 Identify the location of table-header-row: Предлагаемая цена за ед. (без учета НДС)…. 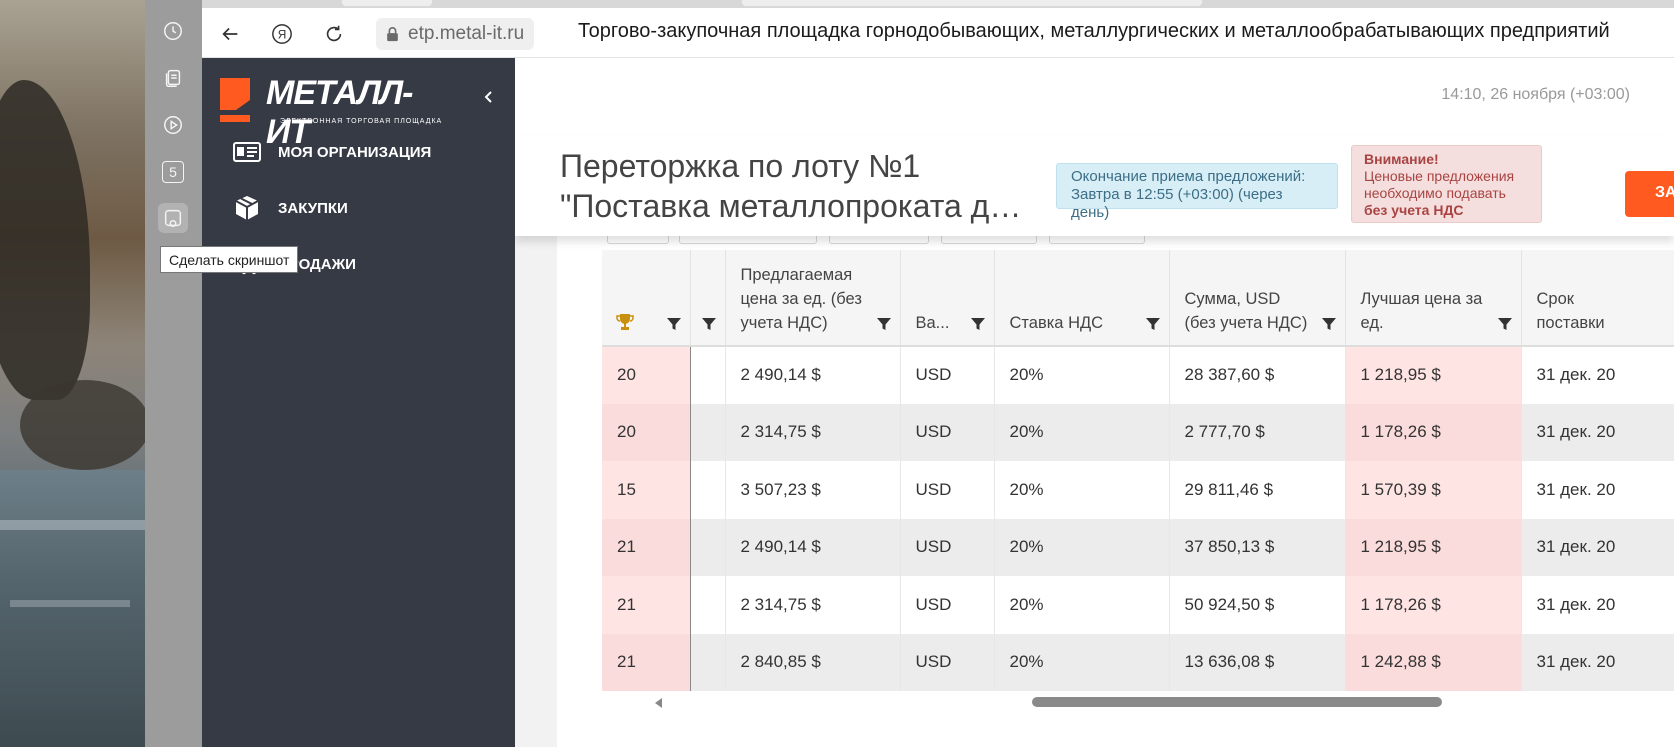
(1138, 298).